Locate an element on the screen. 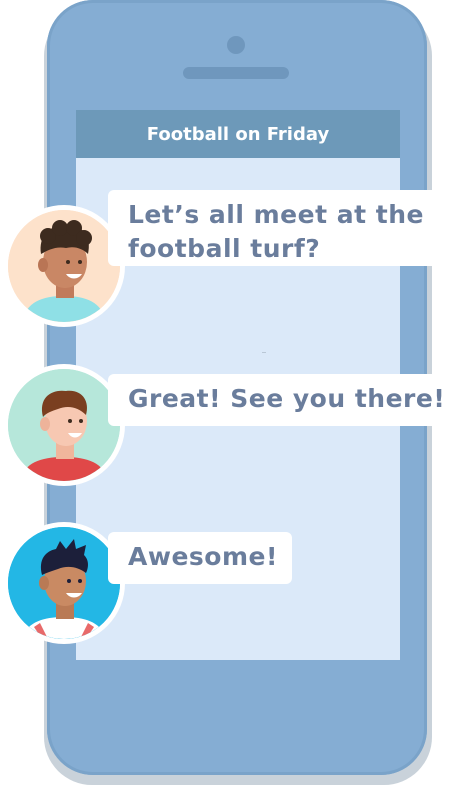 This screenshot has height=785, width=455. avatar-spiky-hair-man is located at coordinates (64, 583).